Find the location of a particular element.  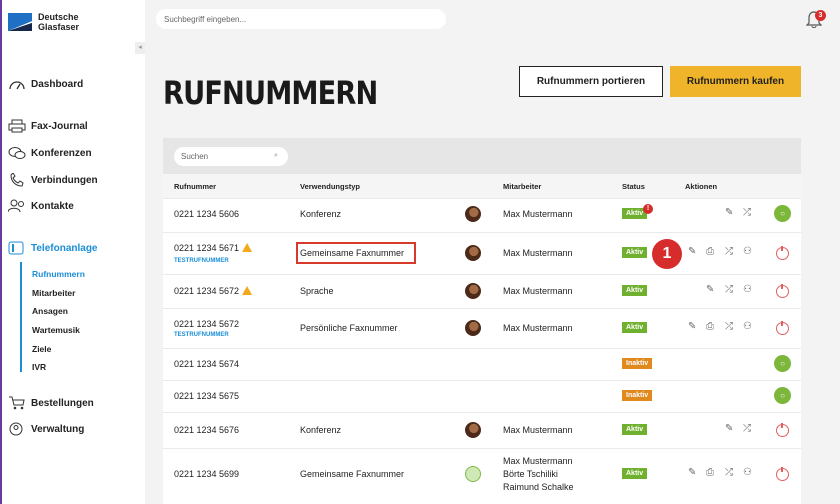

gauge-icon is located at coordinates (17, 85).